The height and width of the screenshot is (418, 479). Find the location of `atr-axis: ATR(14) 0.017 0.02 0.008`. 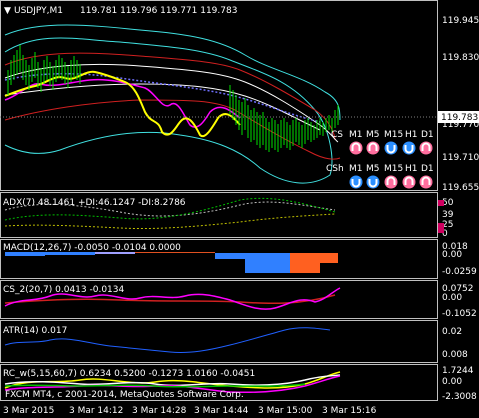

atr-axis: ATR(14) 0.017 0.02 0.008 is located at coordinates (235, 343).